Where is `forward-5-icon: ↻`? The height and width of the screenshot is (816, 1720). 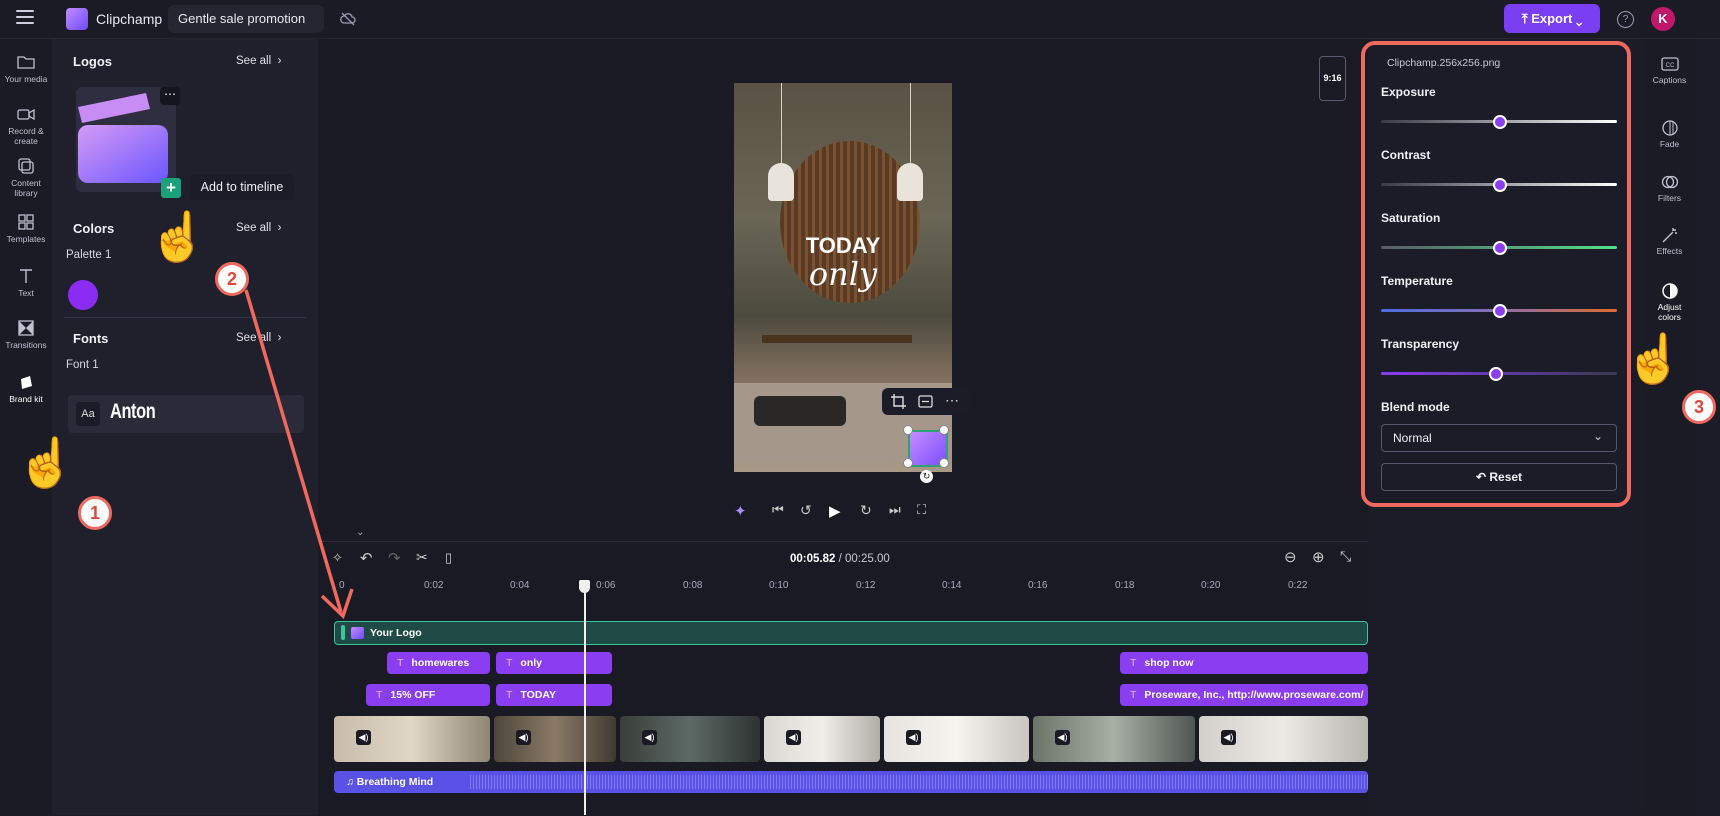
forward-5-icon: ↻ is located at coordinates (866, 510).